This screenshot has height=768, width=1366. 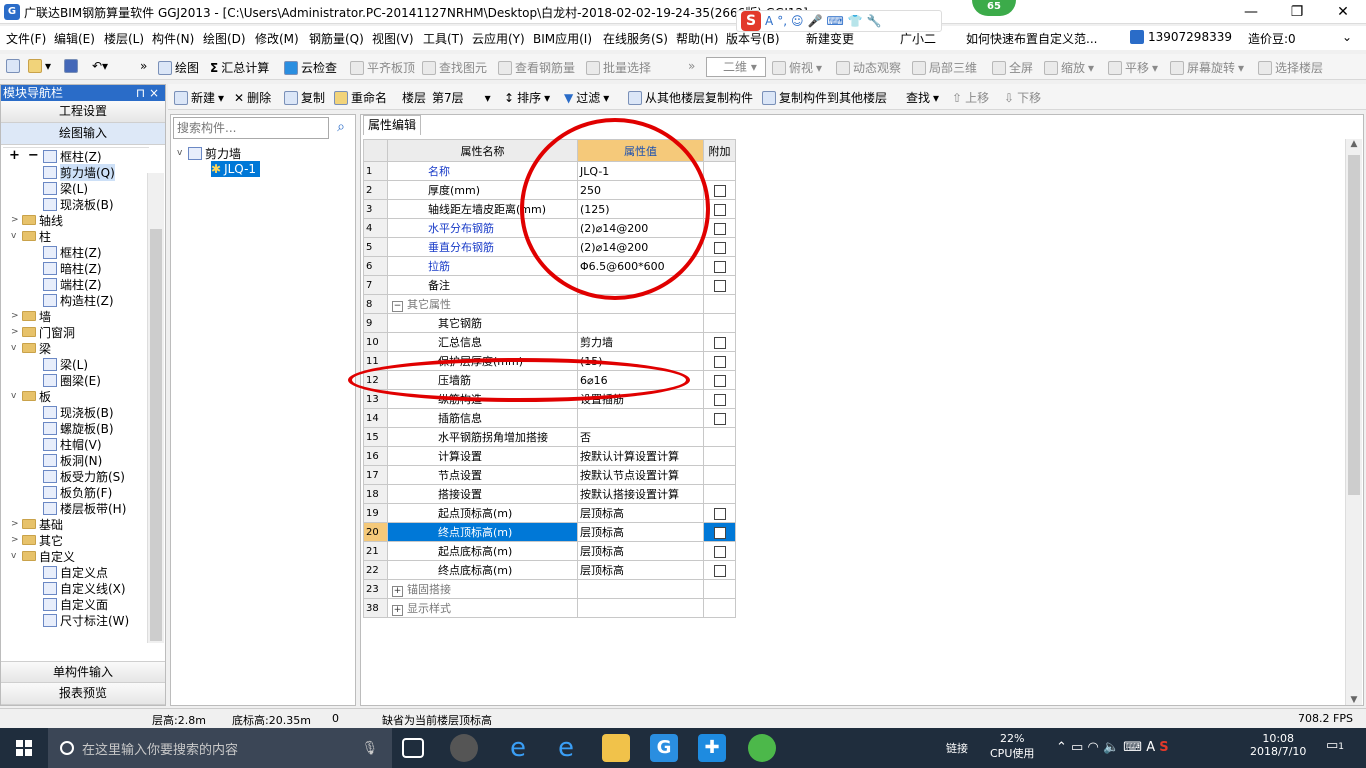 What do you see at coordinates (72, 252) in the screenshot?
I see `nav-tree-item: 框柱(Z)` at bounding box center [72, 252].